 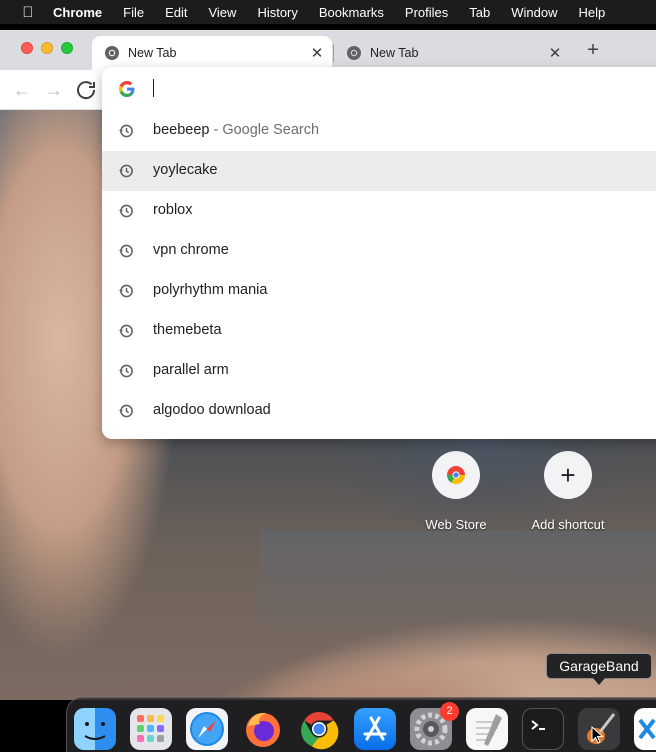 What do you see at coordinates (181, 130) in the screenshot?
I see `suggestion-query: beebeep` at bounding box center [181, 130].